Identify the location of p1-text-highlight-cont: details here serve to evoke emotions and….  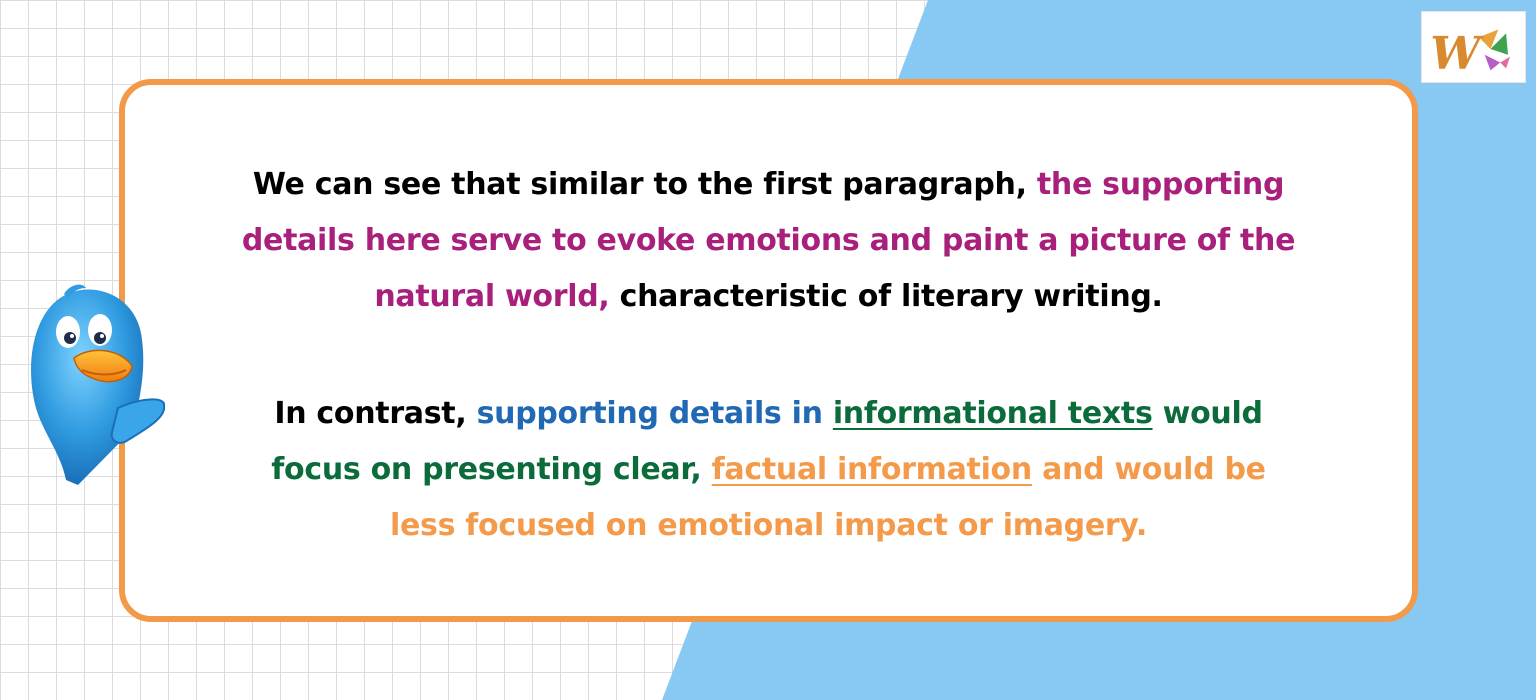
(768, 240).